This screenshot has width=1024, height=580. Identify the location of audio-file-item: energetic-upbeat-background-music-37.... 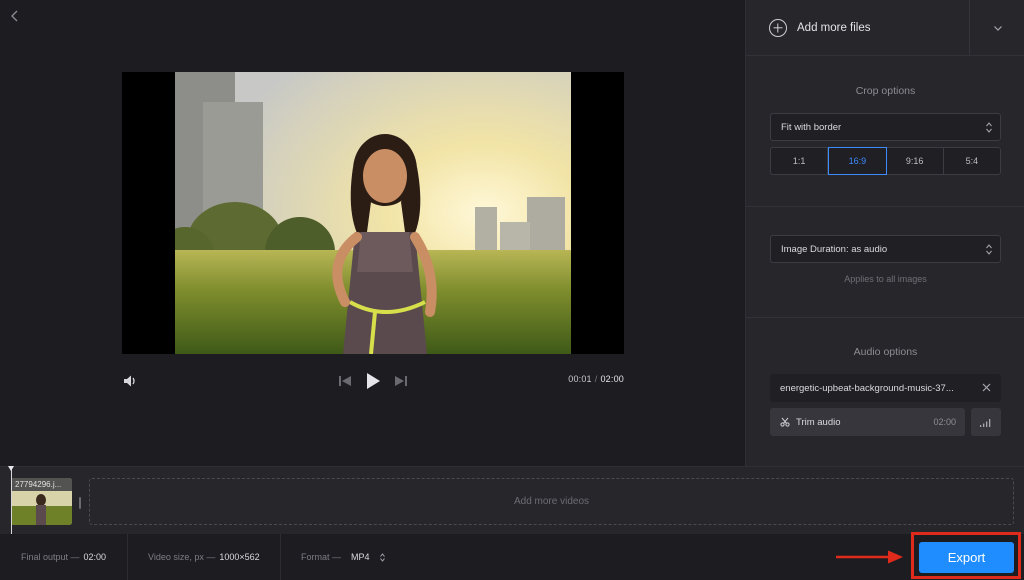
(885, 388).